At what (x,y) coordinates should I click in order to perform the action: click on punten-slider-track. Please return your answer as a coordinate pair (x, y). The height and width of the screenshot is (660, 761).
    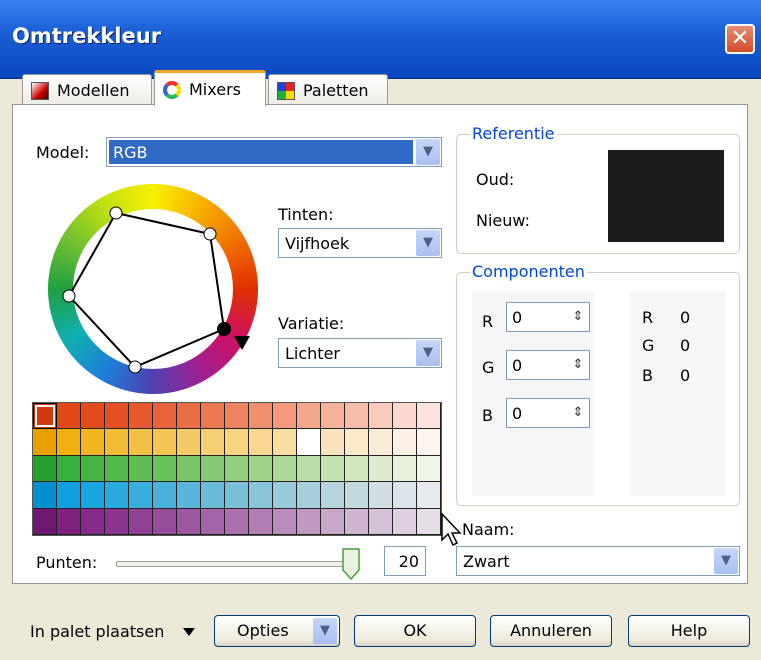
    Looking at the image, I should click on (237, 564).